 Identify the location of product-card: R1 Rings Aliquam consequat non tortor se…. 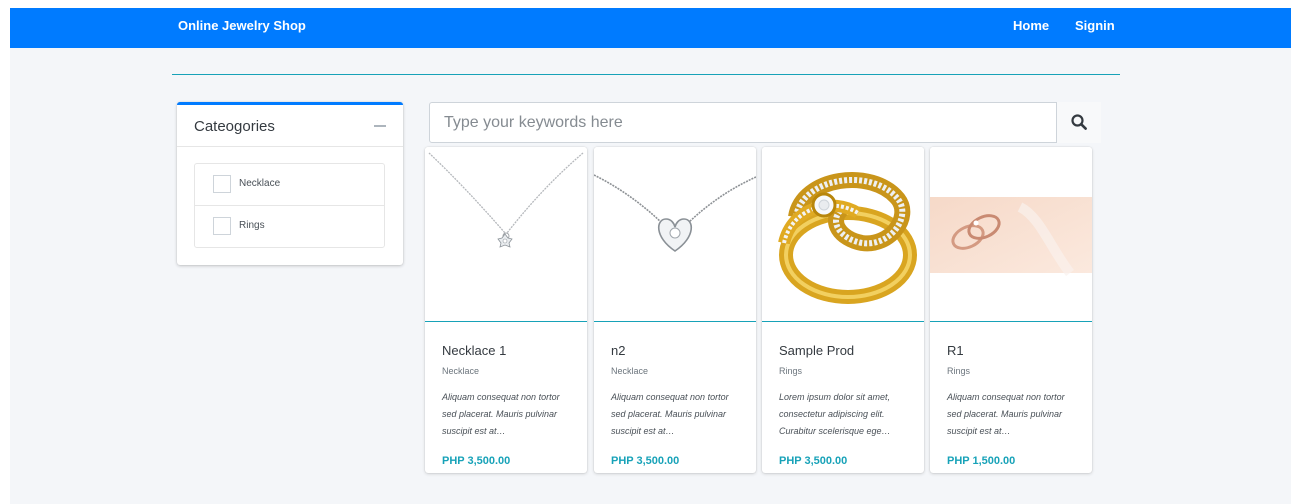
(1011, 310).